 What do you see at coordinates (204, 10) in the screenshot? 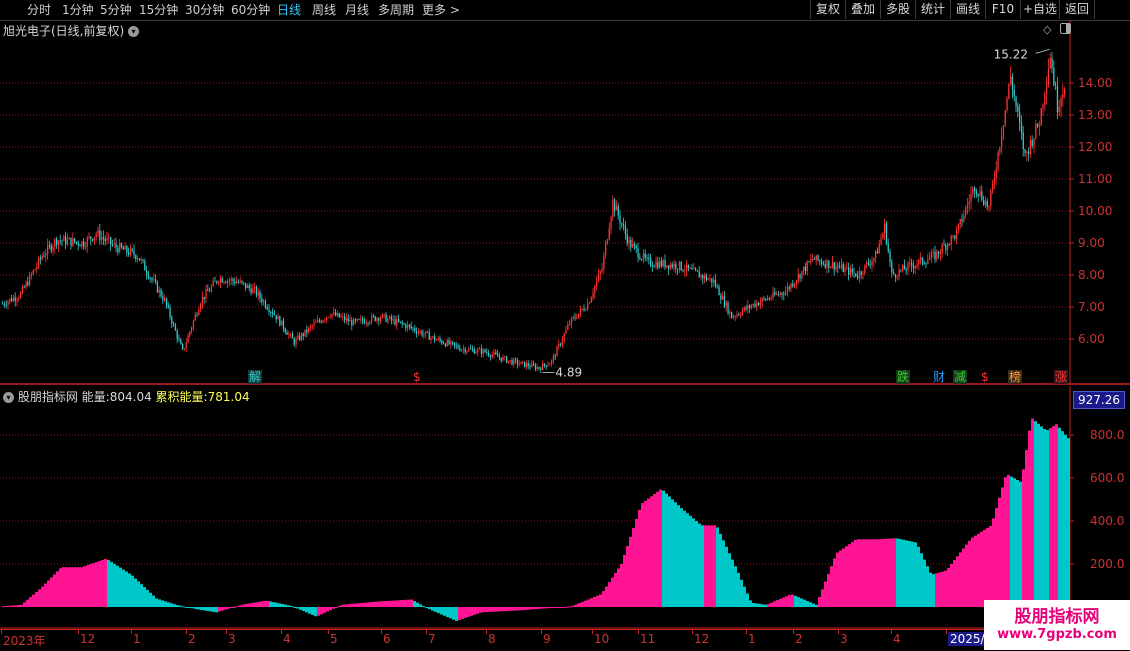
I see `period-tab-30min: 30分钟` at bounding box center [204, 10].